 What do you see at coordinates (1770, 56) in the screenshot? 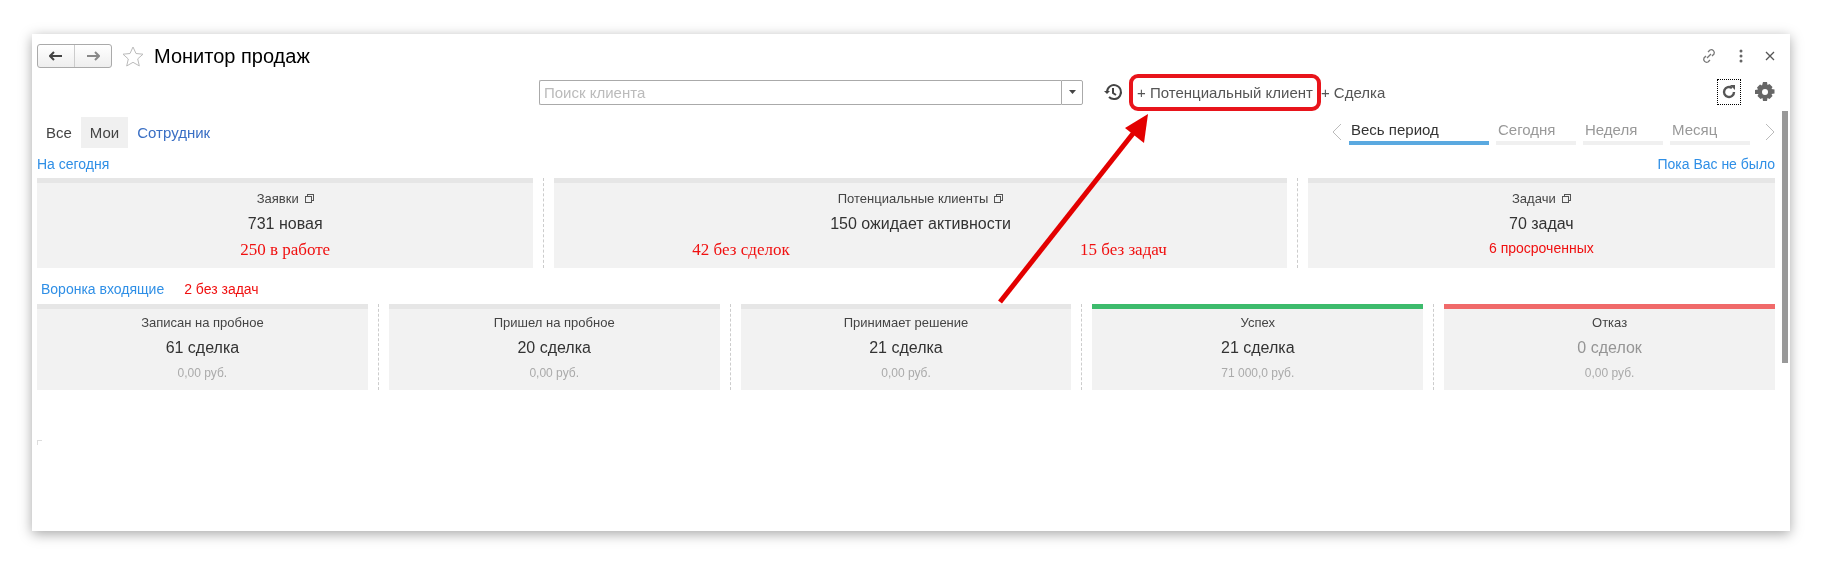
I see `close-icon` at bounding box center [1770, 56].